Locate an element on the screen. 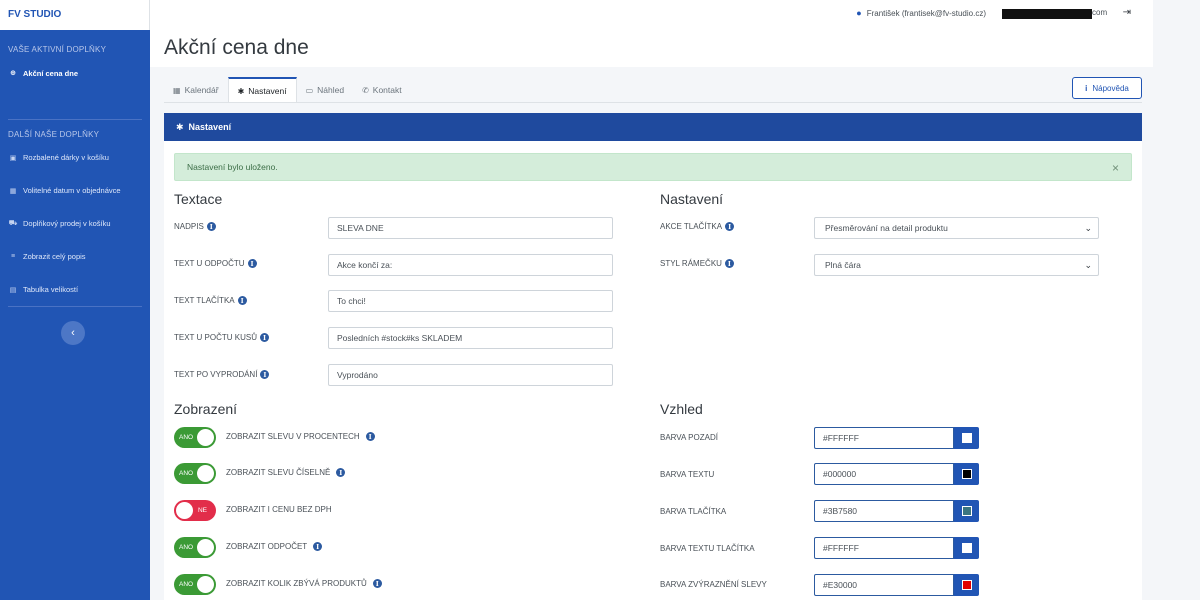 This screenshot has width=1200, height=600. styl-ramecku-select: Plná čára ⌄ is located at coordinates (956, 265).